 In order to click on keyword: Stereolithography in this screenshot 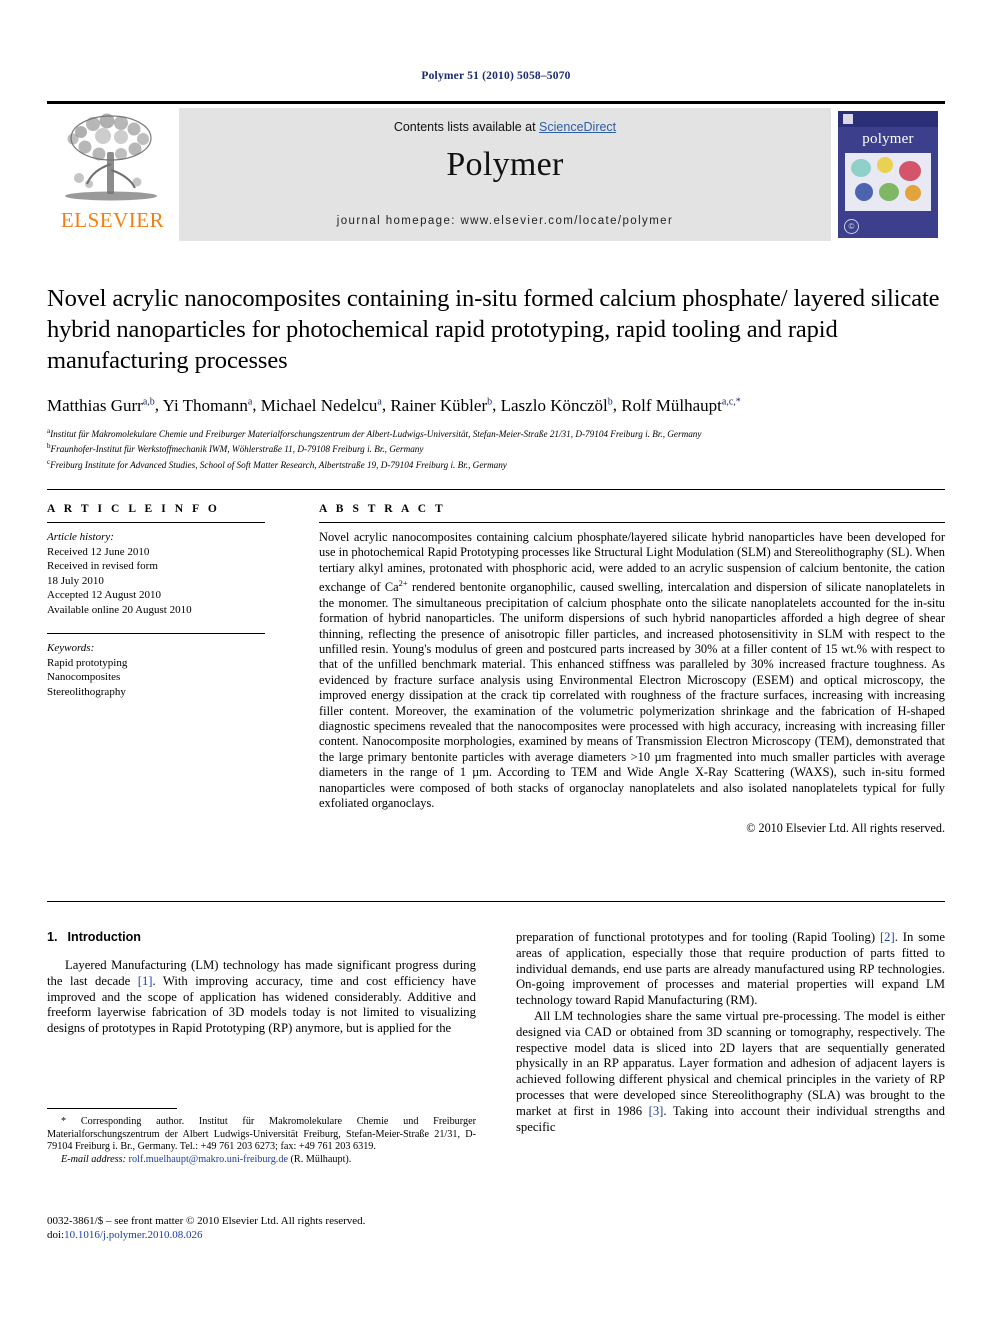, I will do `click(86, 691)`.